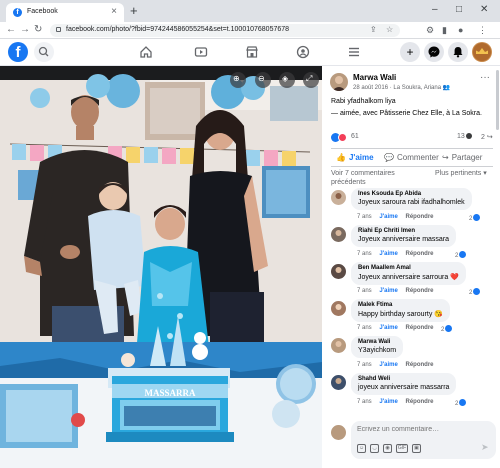 The width and height of the screenshot is (500, 468). I want to click on messenger-button, so click(434, 52).